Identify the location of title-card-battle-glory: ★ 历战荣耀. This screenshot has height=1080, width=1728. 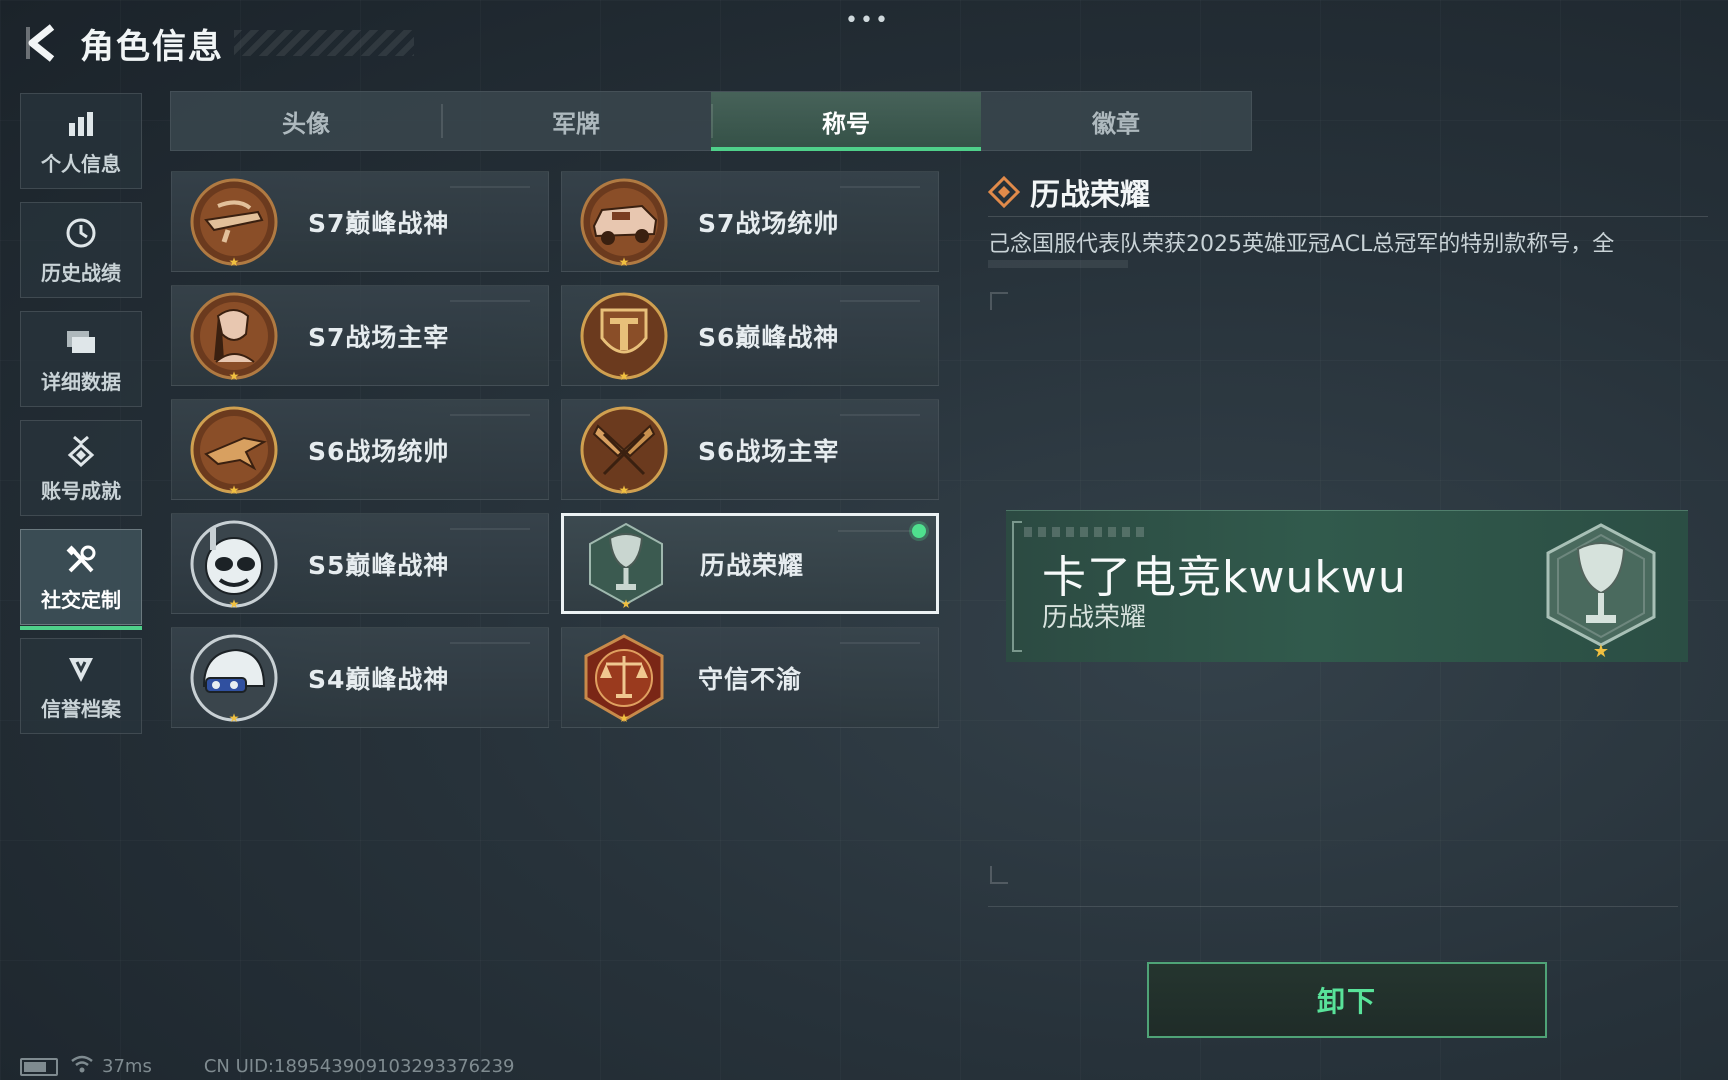
(750, 563).